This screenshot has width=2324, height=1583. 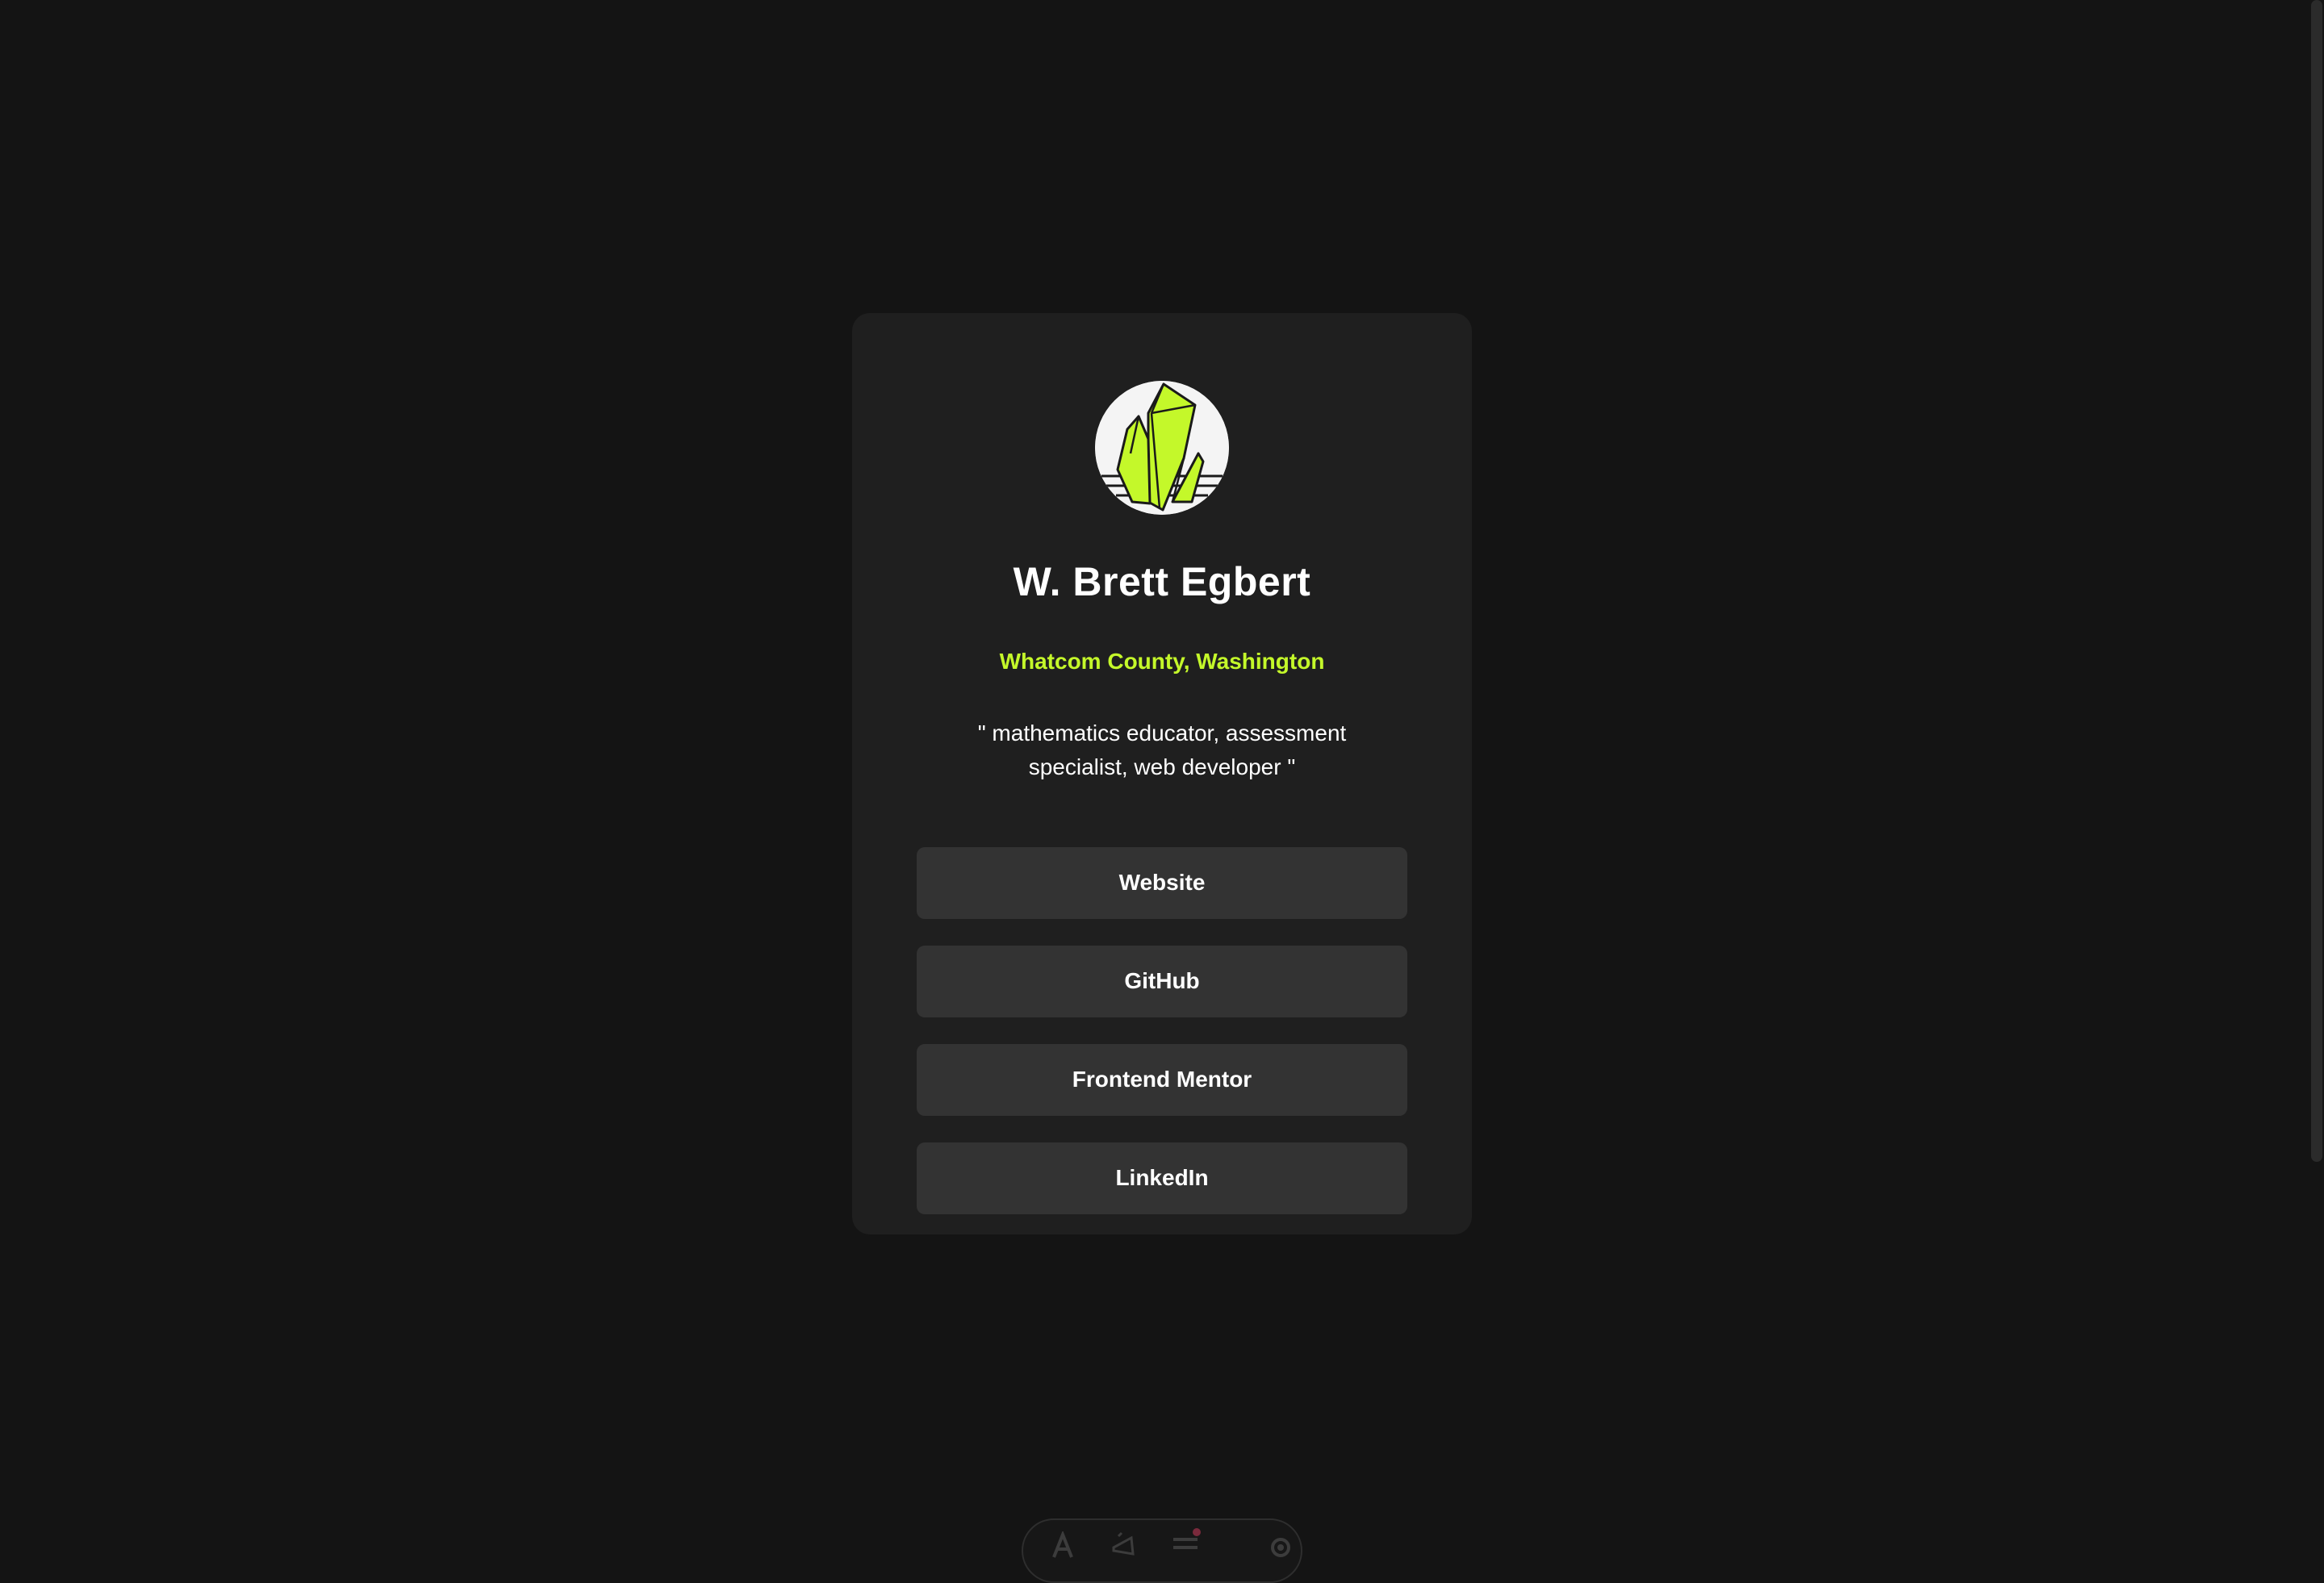 What do you see at coordinates (1162, 981) in the screenshot?
I see `github-link-button: GitHub` at bounding box center [1162, 981].